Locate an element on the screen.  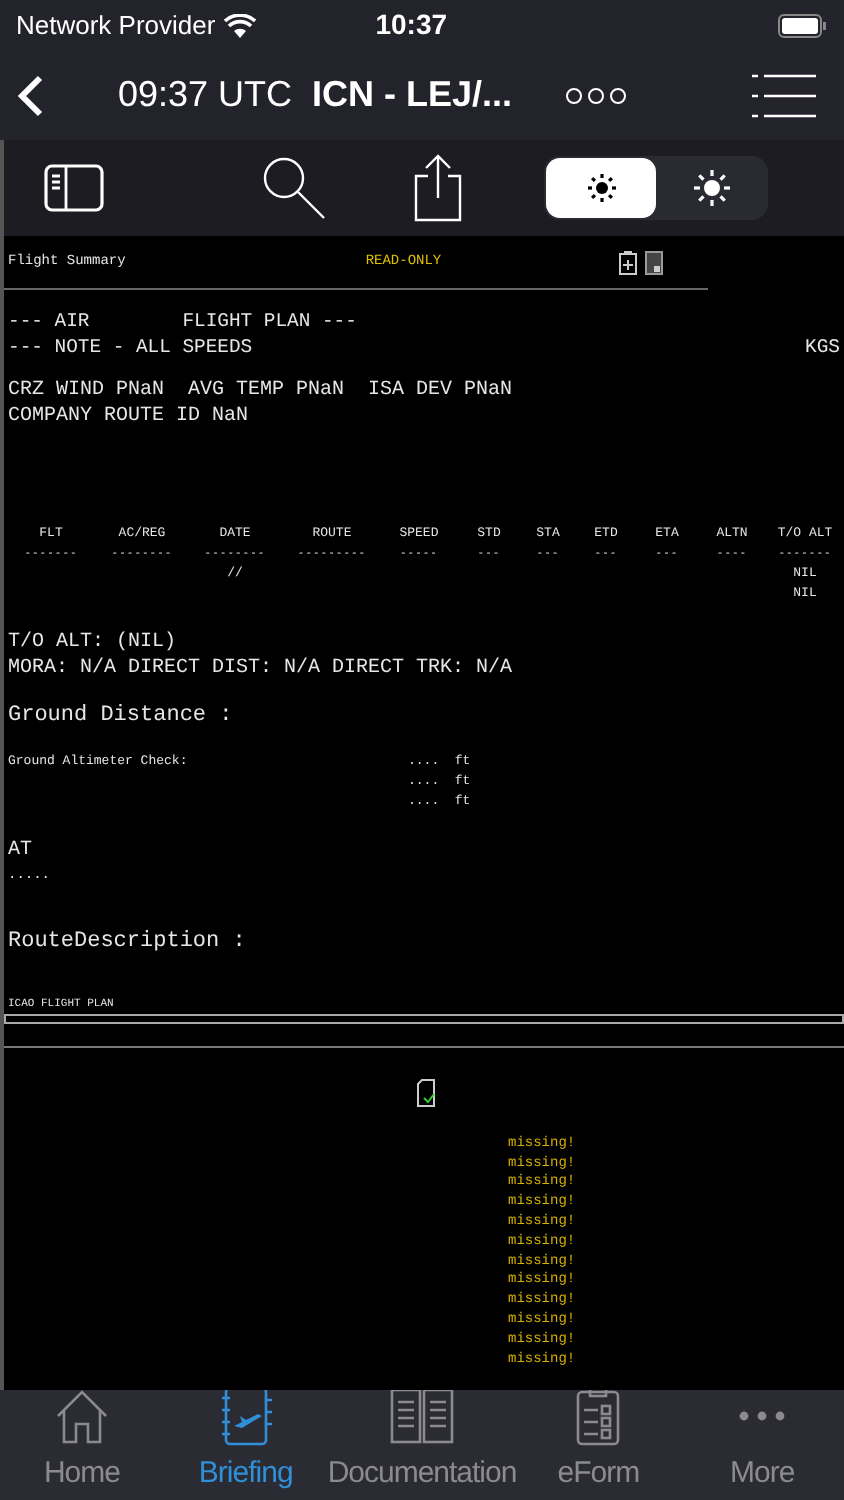
tab-bar-item: More is located at coordinates (762, 1439).